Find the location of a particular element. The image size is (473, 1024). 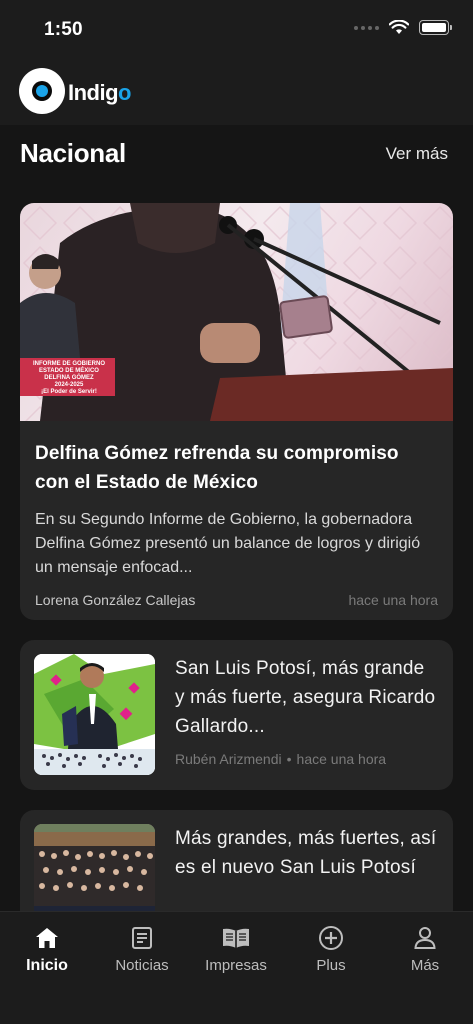

article-author: Rubén Arizmendi is located at coordinates (228, 759).